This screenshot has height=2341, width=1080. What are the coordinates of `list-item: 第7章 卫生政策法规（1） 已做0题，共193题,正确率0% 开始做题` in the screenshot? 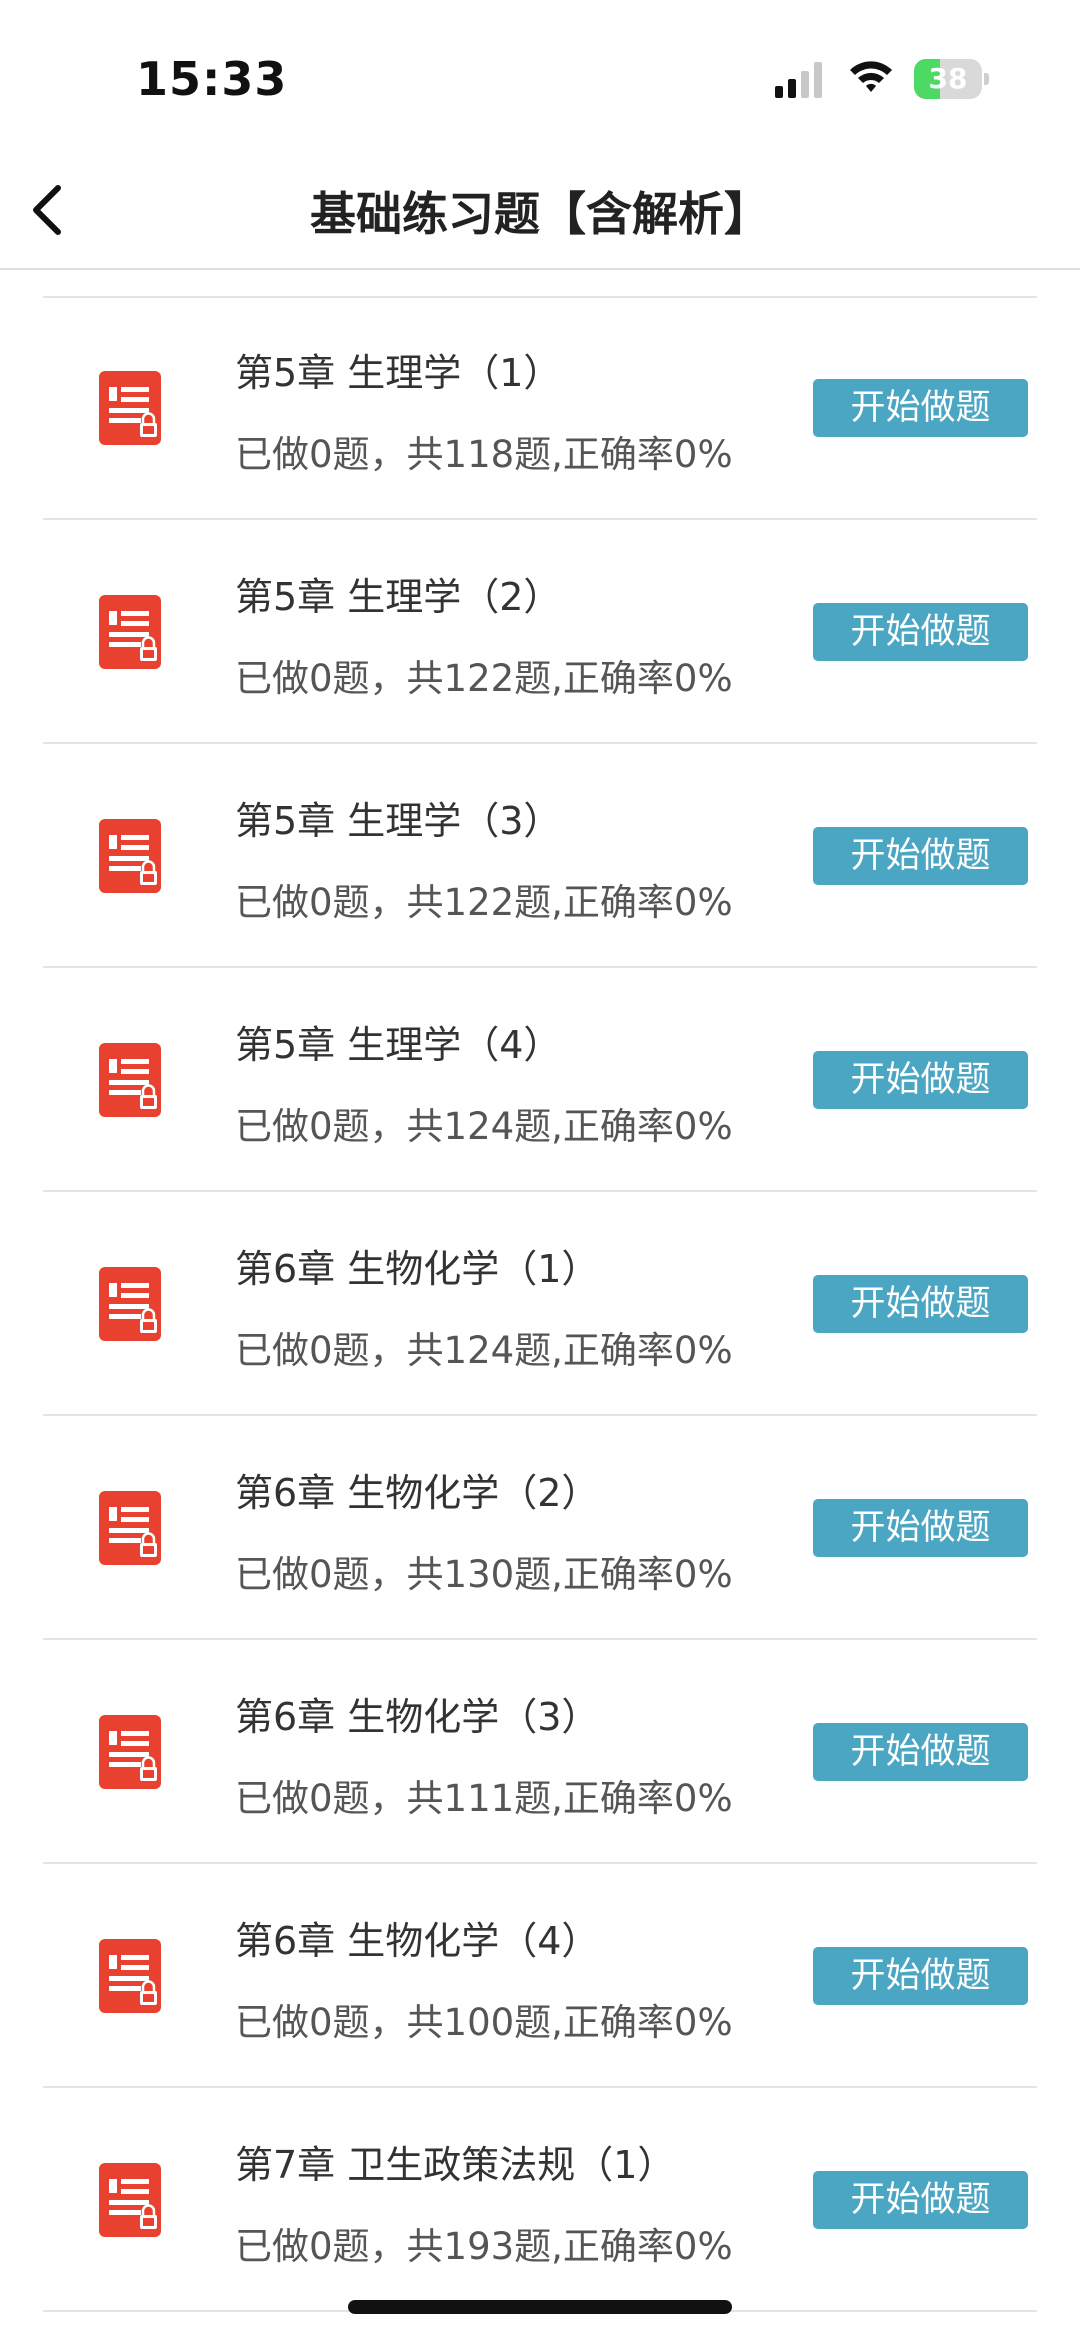 It's located at (540, 2200).